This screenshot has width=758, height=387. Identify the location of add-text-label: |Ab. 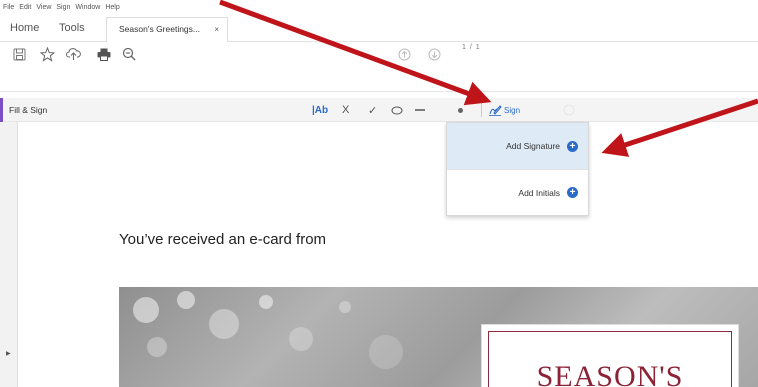
(320, 110).